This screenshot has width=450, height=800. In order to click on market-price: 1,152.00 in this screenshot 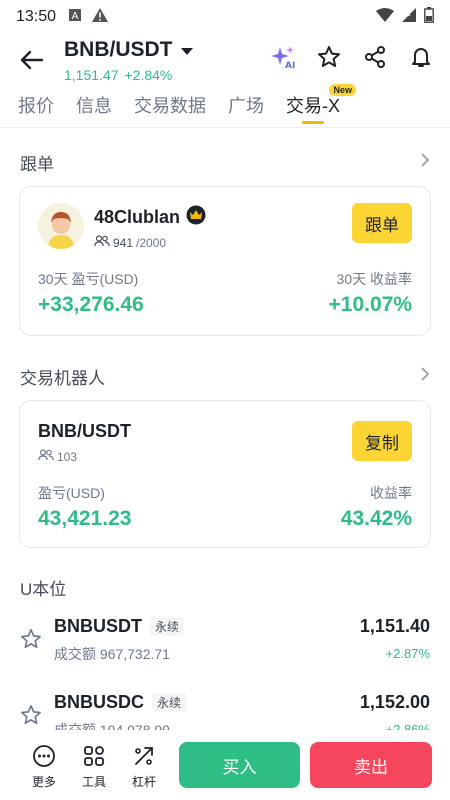, I will do `click(394, 702)`.